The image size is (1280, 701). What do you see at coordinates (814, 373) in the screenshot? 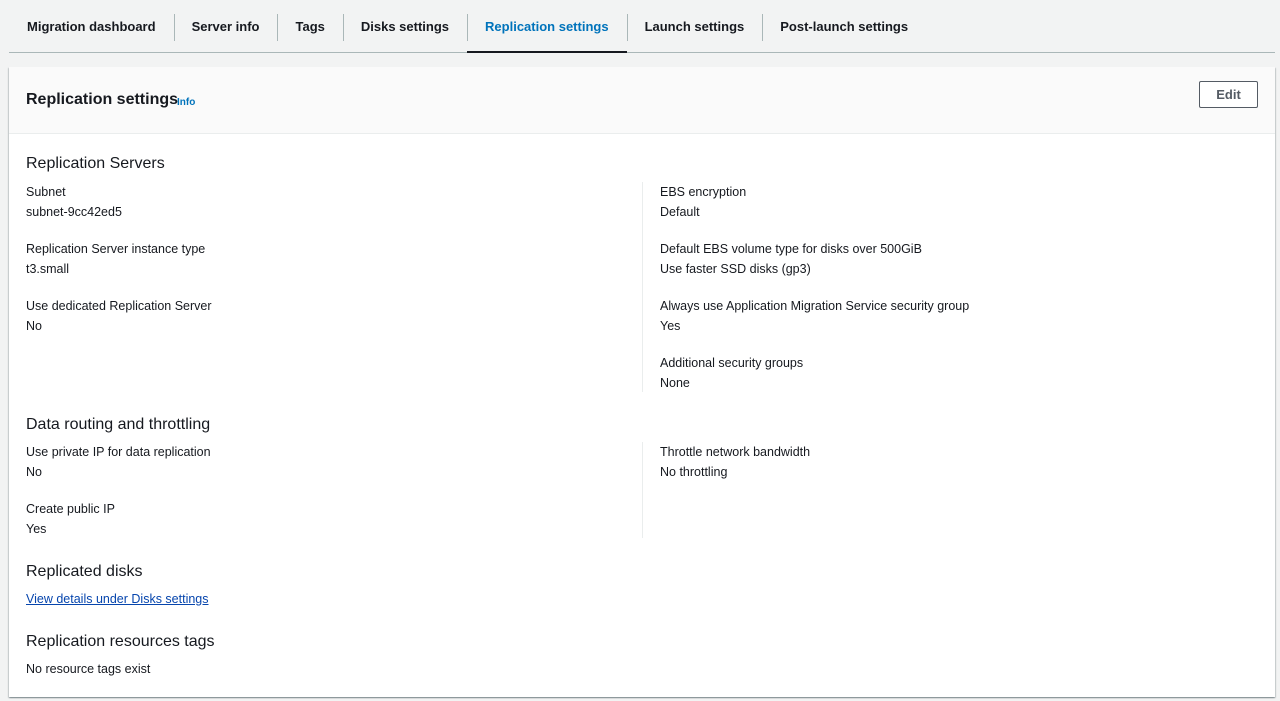
I see `field-additional-security-groups: Additional security groups None` at bounding box center [814, 373].